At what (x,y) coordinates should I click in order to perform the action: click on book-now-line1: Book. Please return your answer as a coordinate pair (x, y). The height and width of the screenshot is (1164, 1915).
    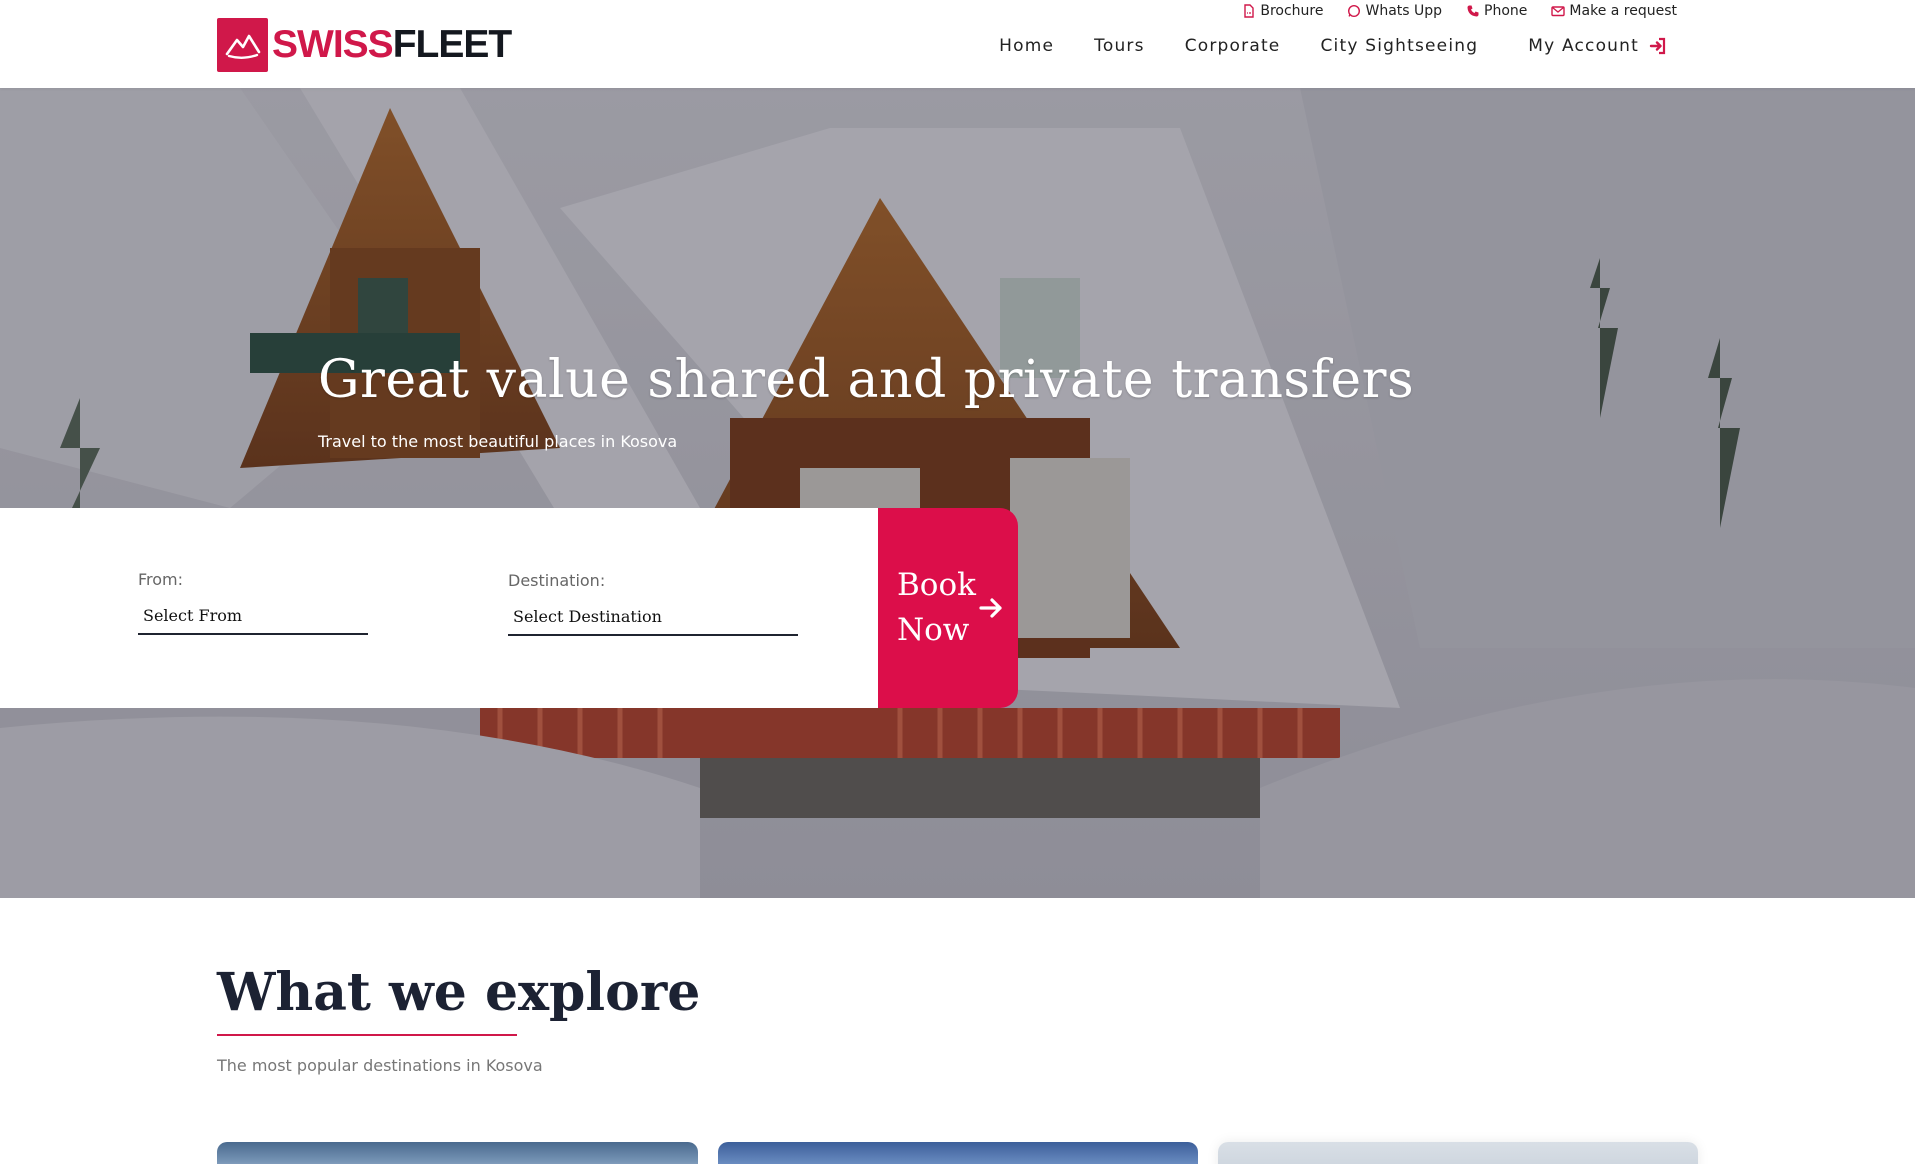
    Looking at the image, I should click on (936, 585).